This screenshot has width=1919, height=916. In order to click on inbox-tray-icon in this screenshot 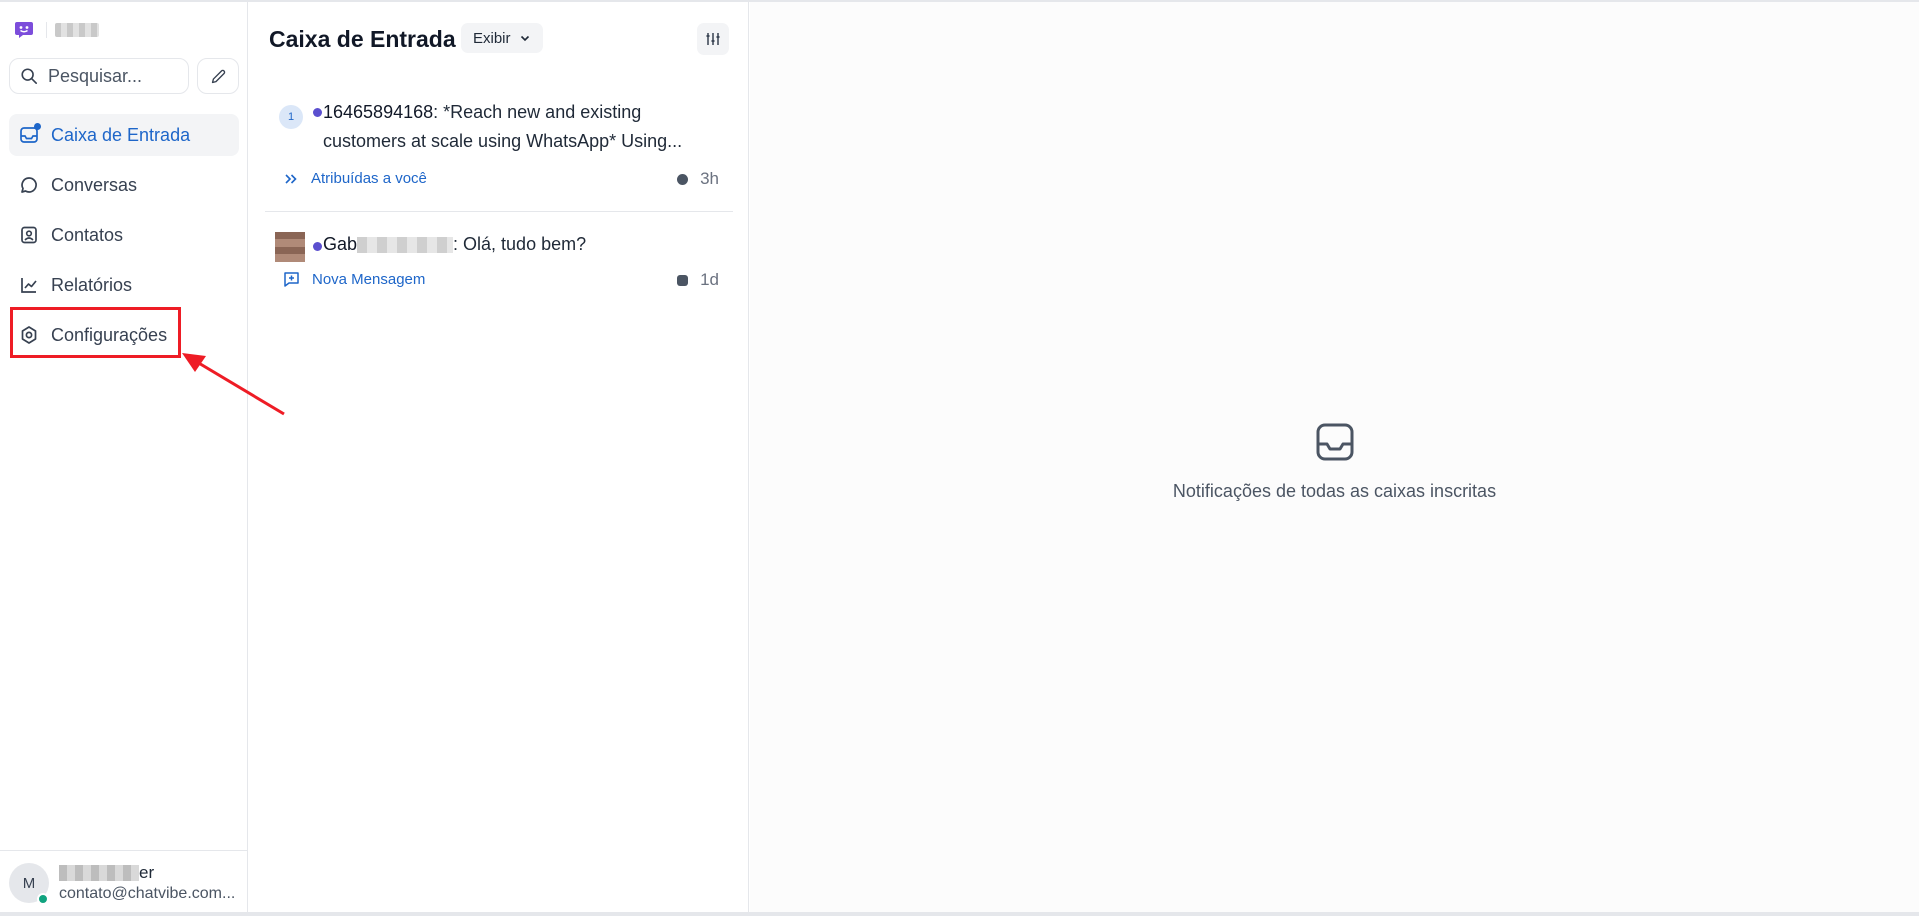, I will do `click(1334, 442)`.